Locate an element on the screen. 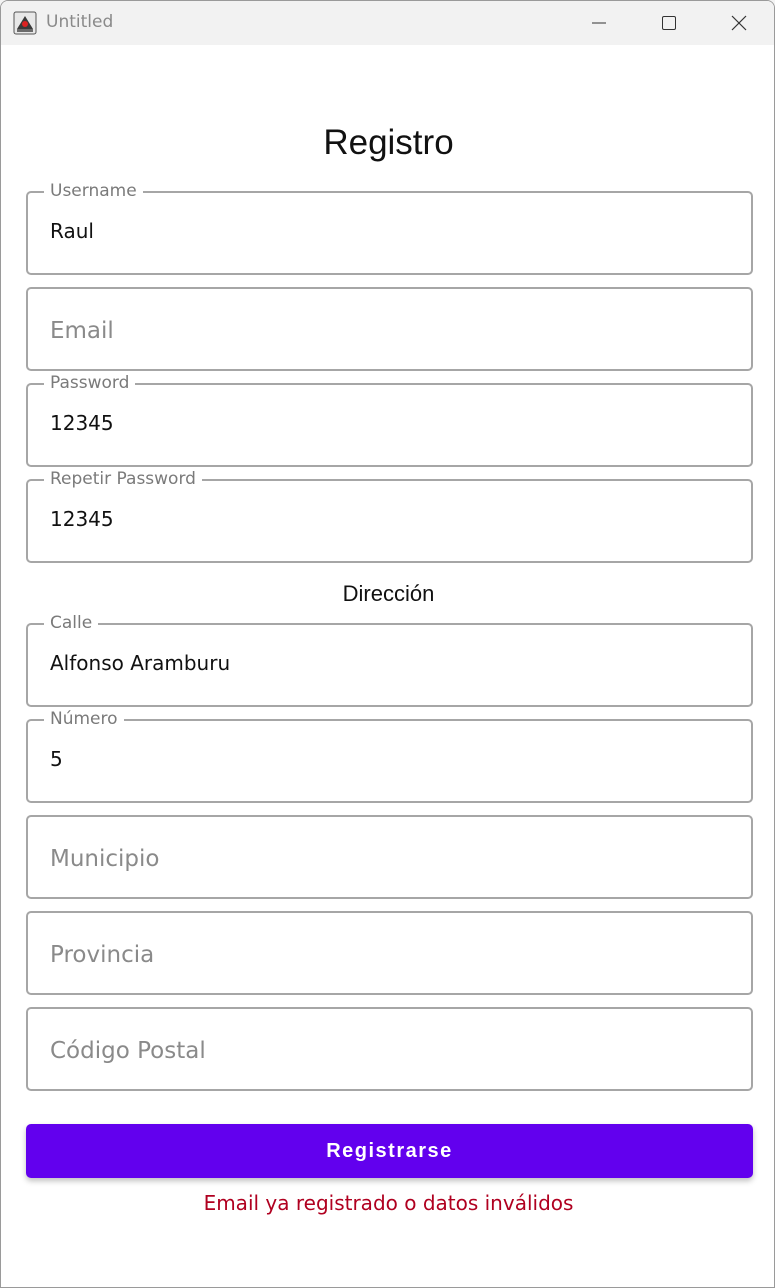 This screenshot has height=1288, width=775. maximize-button is located at coordinates (669, 23).